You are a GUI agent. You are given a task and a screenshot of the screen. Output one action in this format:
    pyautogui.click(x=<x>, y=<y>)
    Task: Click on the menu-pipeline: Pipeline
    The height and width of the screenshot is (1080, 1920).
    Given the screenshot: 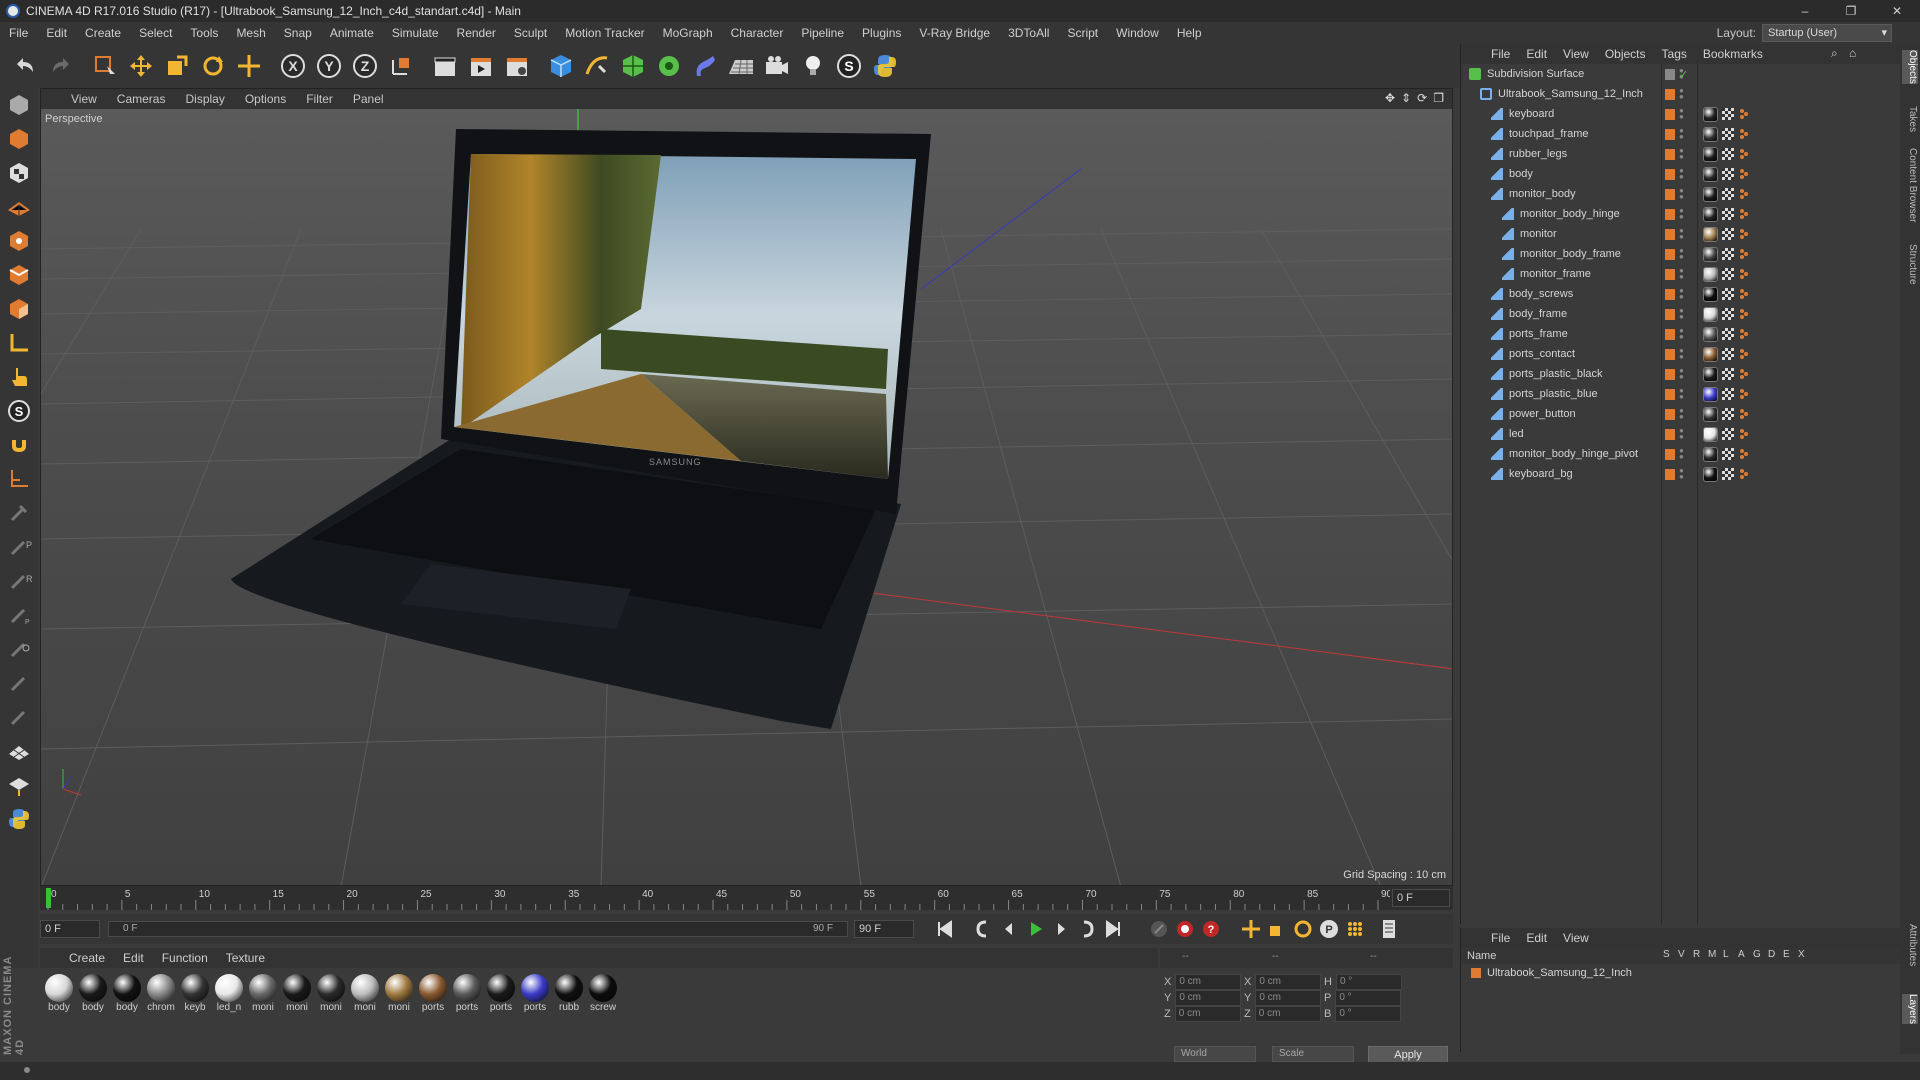 What is the action you would take?
    pyautogui.click(x=822, y=33)
    